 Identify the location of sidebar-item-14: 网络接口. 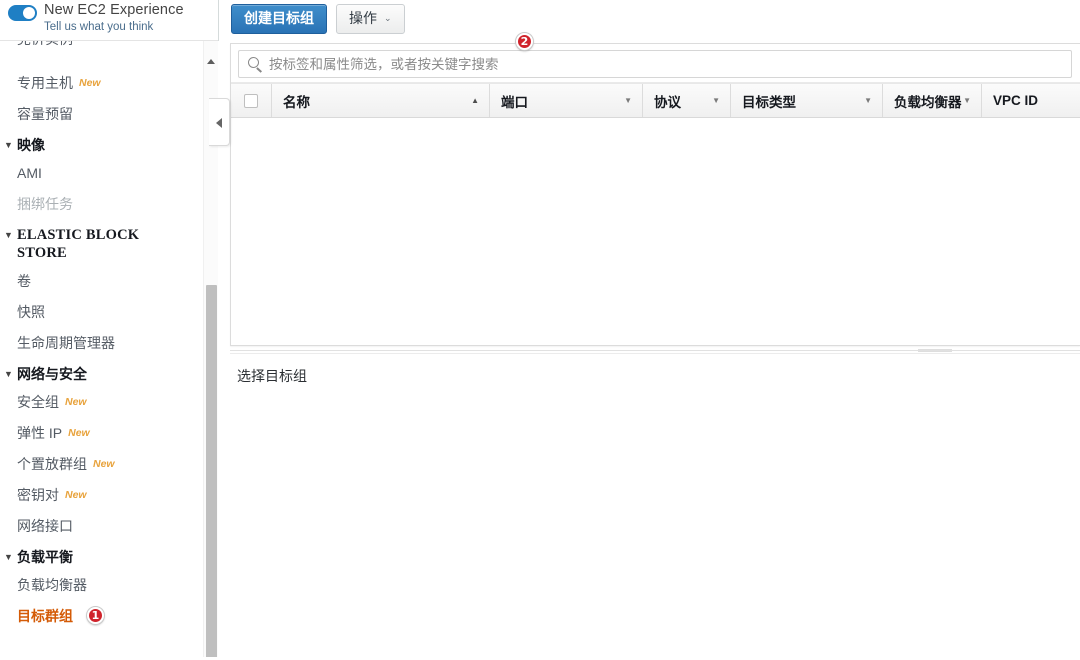
(93, 525).